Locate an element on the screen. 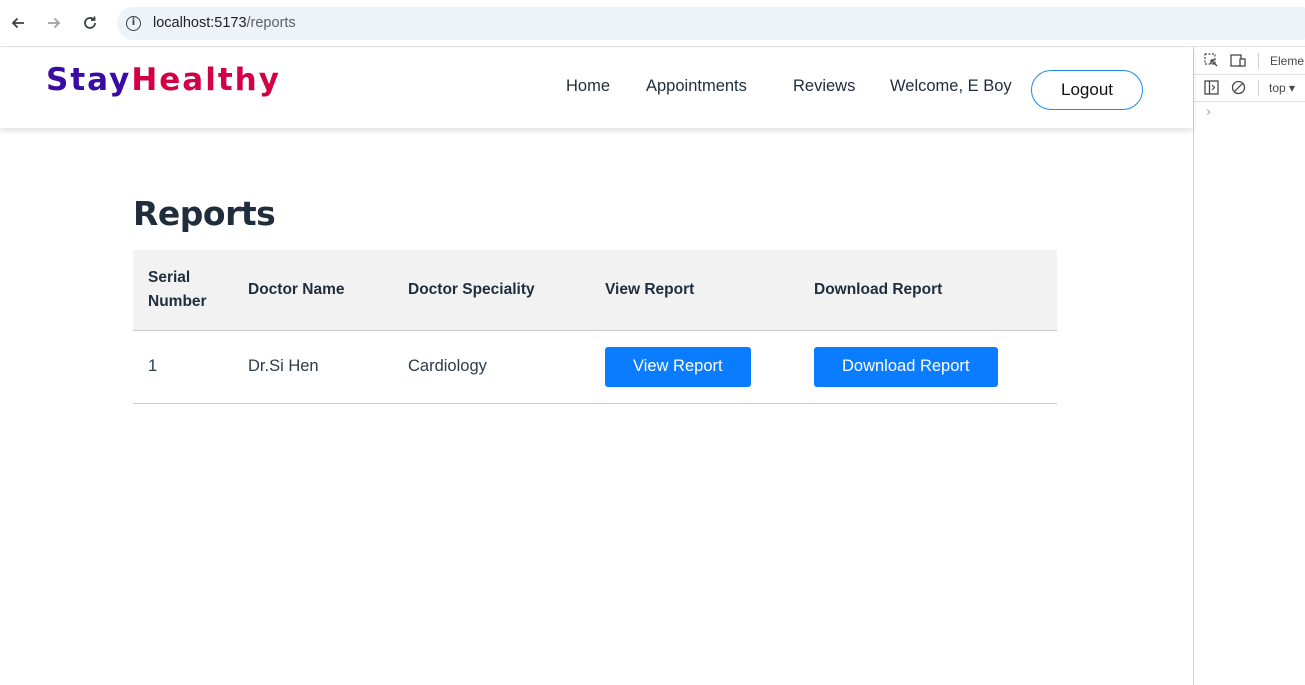 The height and width of the screenshot is (685, 1305). cell-doctor-name: Dr.Si Hen is located at coordinates (283, 366).